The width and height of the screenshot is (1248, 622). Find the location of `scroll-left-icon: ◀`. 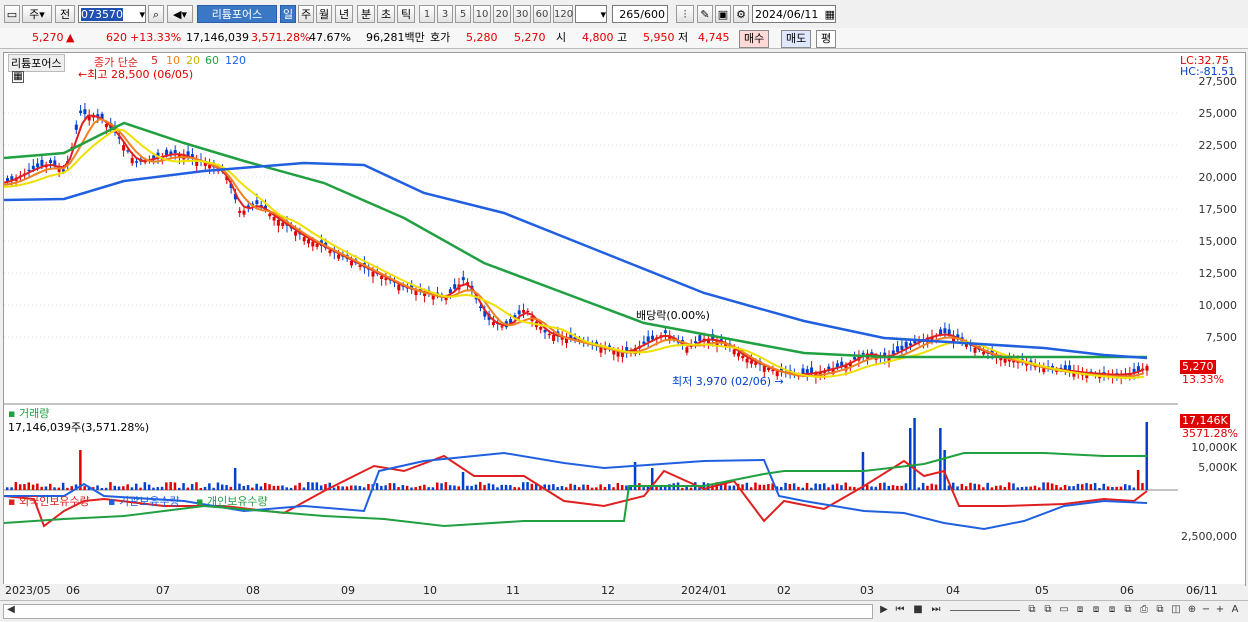

scroll-left-icon: ◀ is located at coordinates (11, 610).